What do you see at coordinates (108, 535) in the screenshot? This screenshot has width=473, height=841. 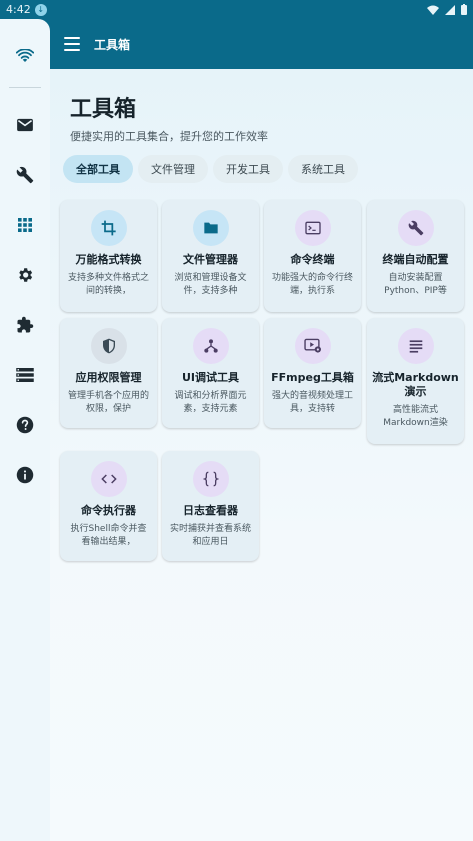 I see `tool-desc: 执行Shell命令并查看输出结果，` at bounding box center [108, 535].